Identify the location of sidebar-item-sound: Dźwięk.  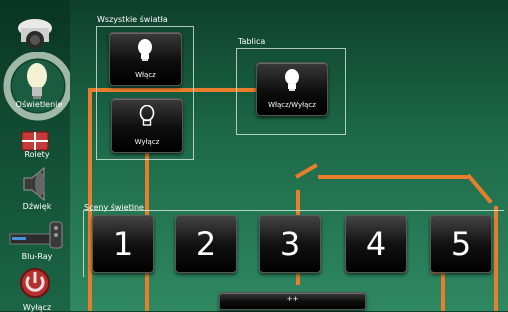
(35, 191).